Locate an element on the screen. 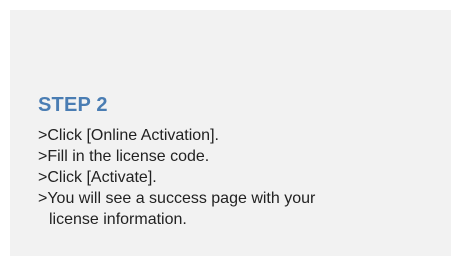 The width and height of the screenshot is (461, 266). step-title: STEP 2 is located at coordinates (73, 105).